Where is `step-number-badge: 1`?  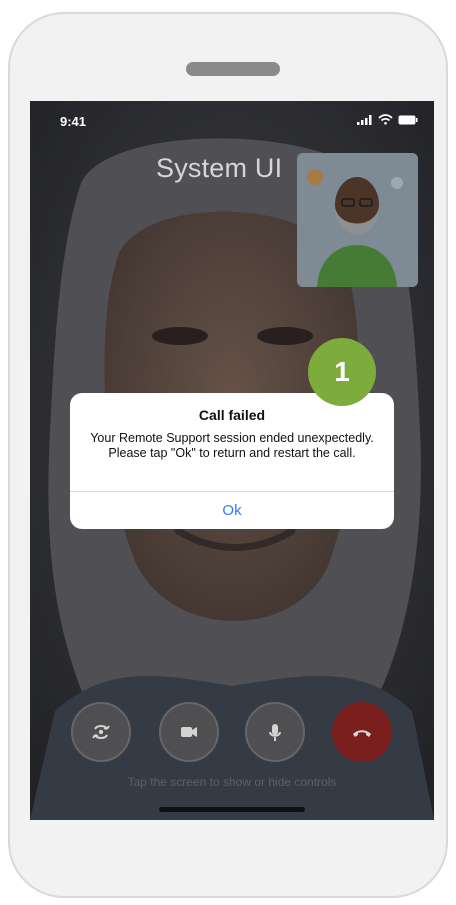 step-number-badge: 1 is located at coordinates (342, 372).